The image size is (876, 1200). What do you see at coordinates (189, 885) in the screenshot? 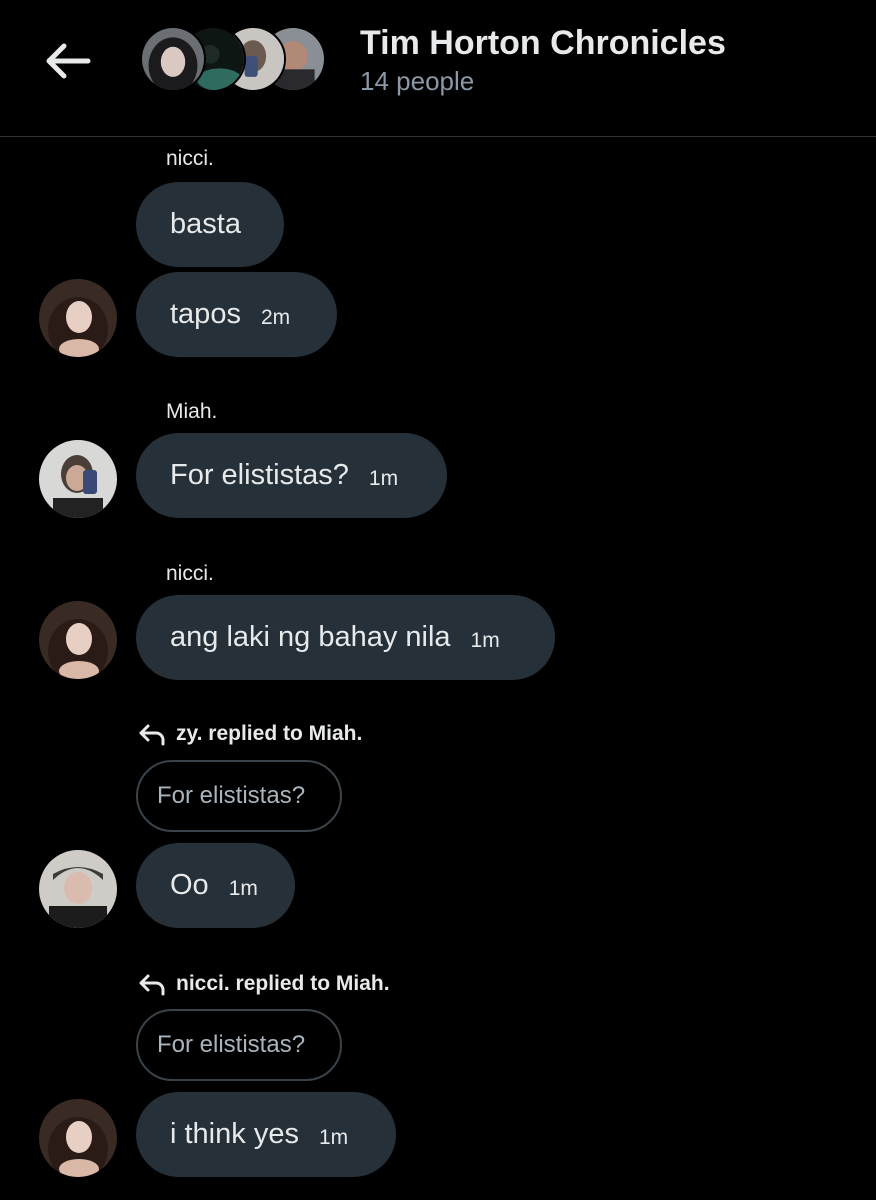
I see `message-text: Oo` at bounding box center [189, 885].